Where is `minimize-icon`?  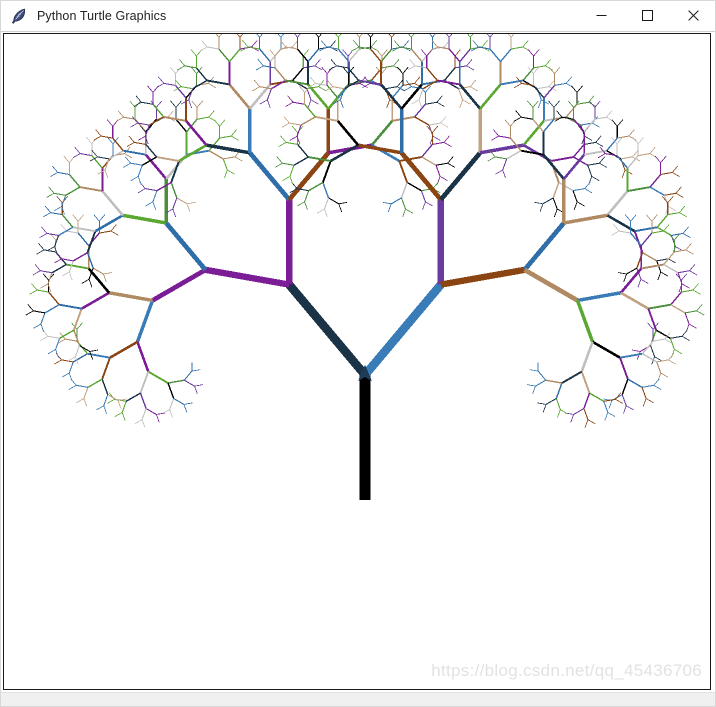
minimize-icon is located at coordinates (601, 15).